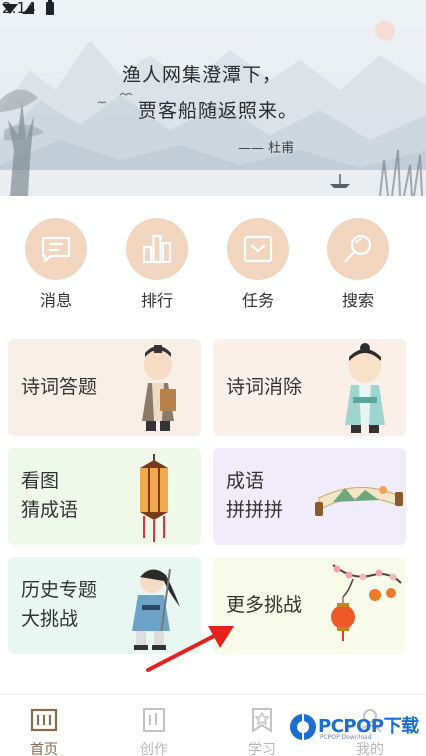 The image size is (426, 756). I want to click on card-title: 更多挑战, so click(264, 605).